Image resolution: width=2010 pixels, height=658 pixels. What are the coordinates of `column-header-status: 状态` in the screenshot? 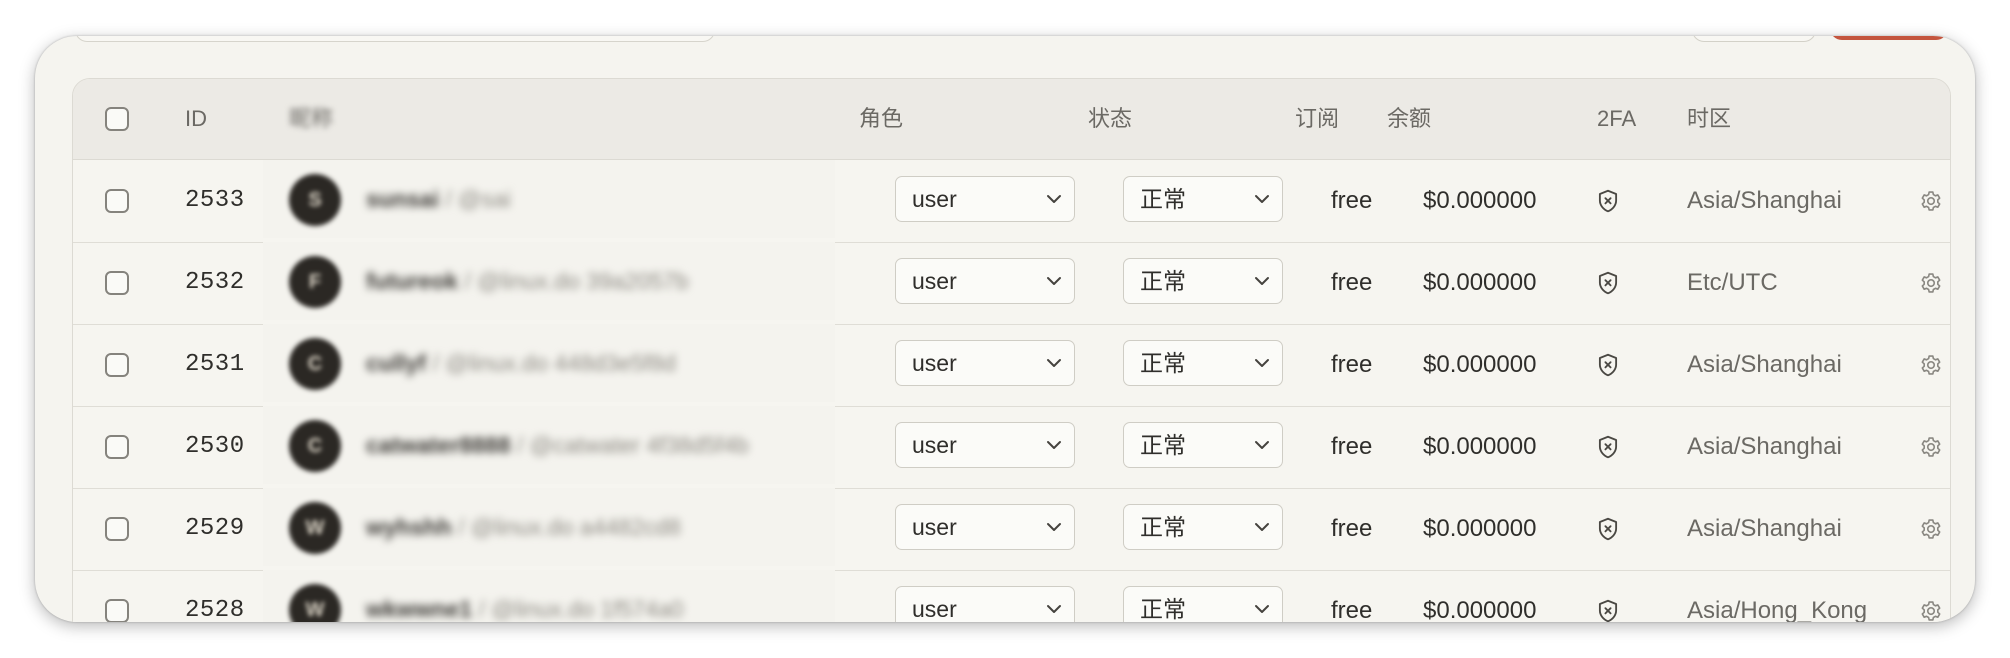 It's located at (1110, 119).